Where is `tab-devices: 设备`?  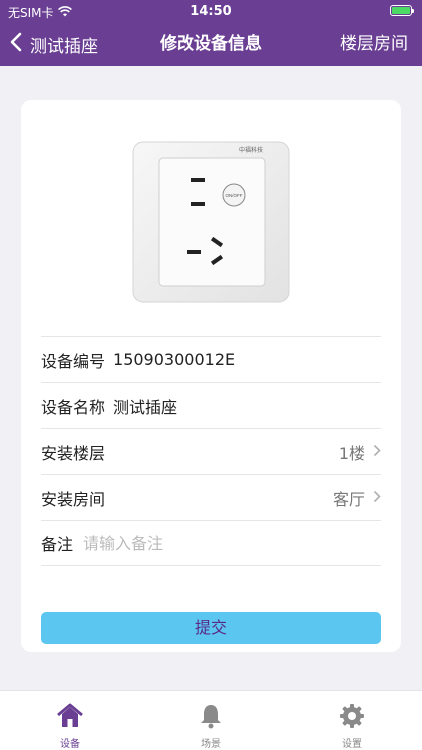 tab-devices: 设备 is located at coordinates (70, 720).